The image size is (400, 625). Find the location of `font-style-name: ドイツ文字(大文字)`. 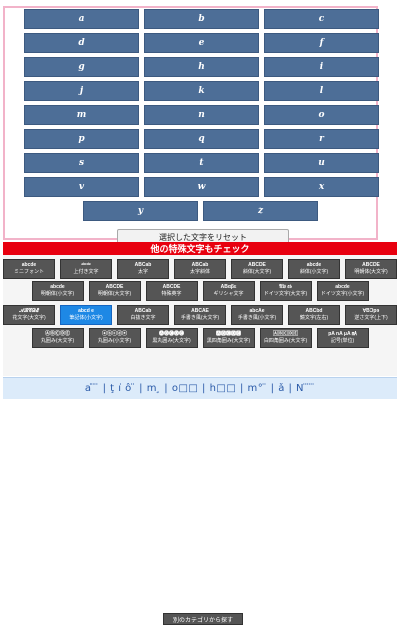

font-style-name: ドイツ文字(大文字) is located at coordinates (285, 294).